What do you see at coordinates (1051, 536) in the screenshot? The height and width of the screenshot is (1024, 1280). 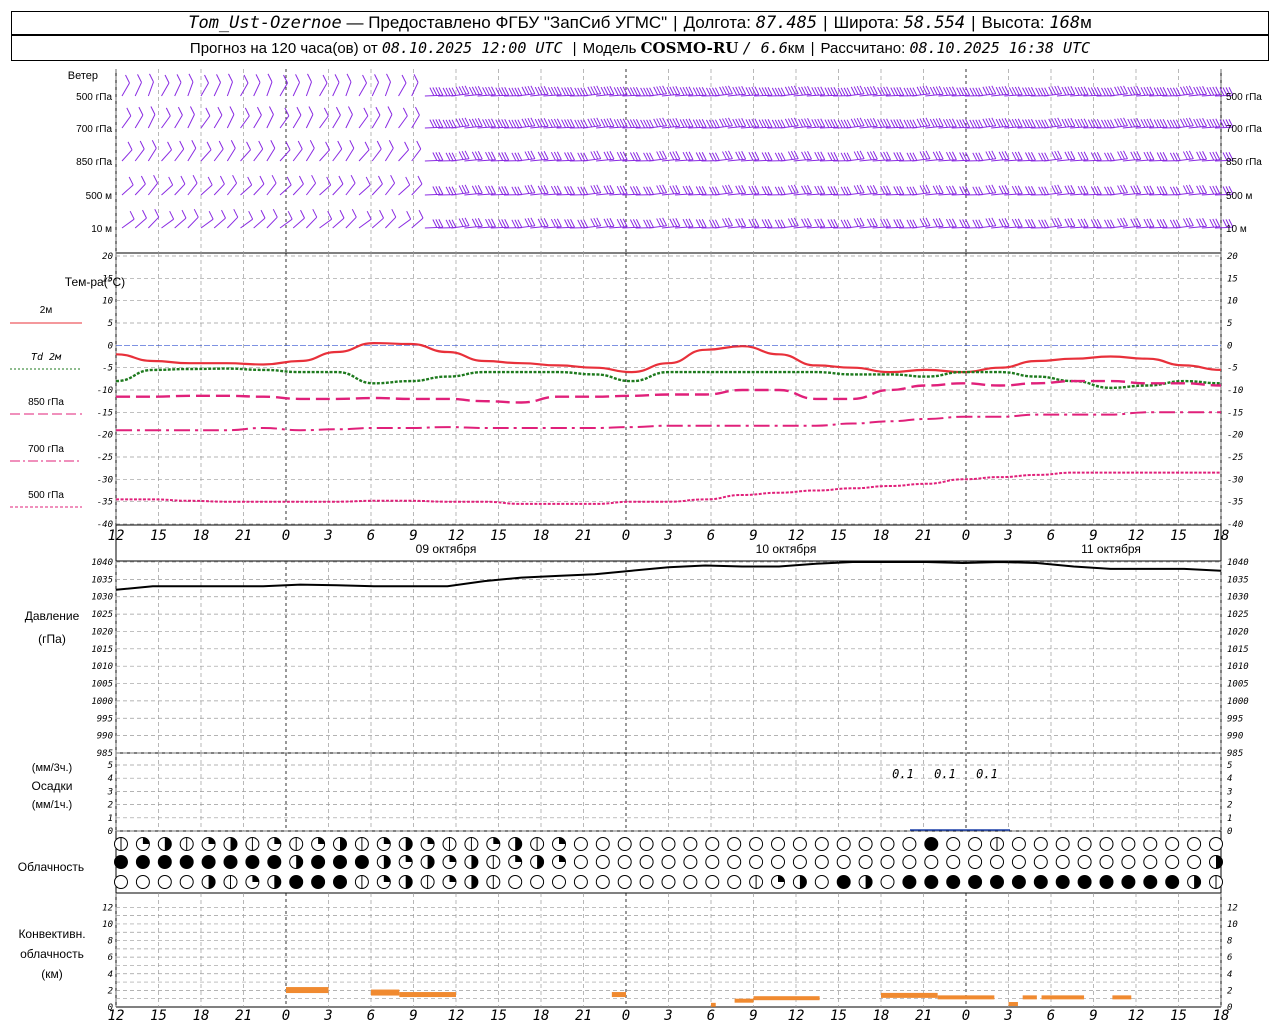 I see `hour-tick-label: 6` at bounding box center [1051, 536].